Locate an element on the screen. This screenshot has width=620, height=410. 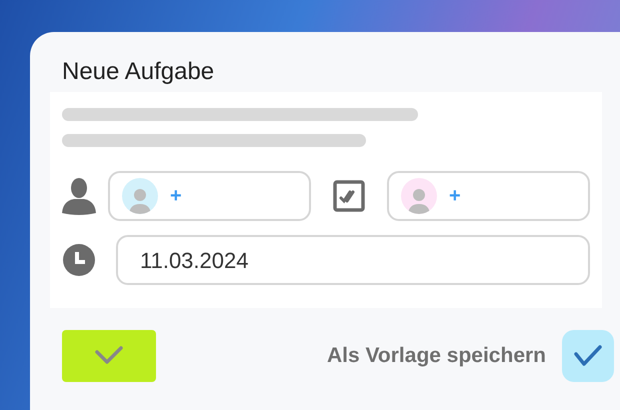
clock-icon is located at coordinates (79, 260).